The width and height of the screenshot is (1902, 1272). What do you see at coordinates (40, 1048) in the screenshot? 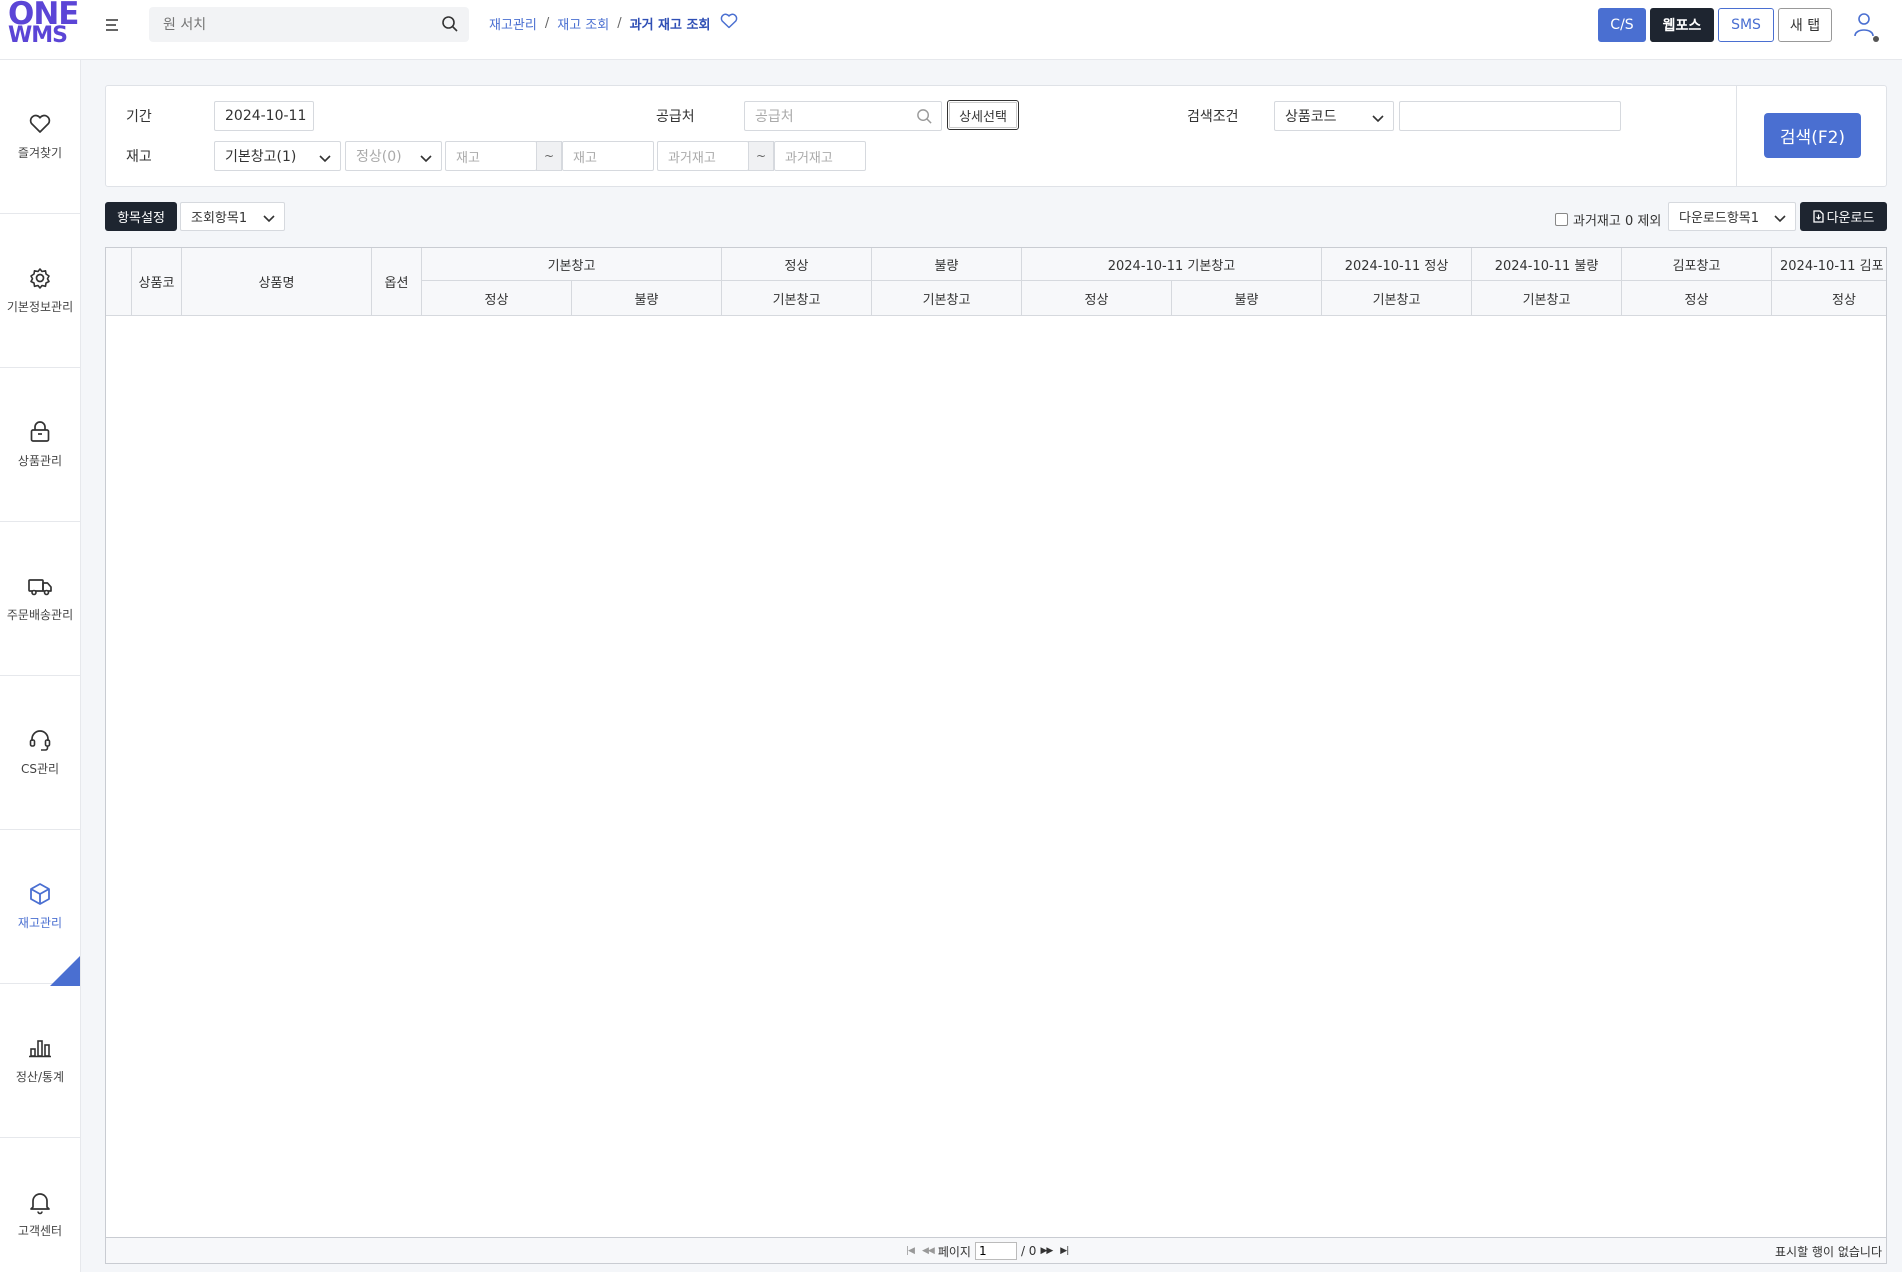
I see `bar-chart-icon` at bounding box center [40, 1048].